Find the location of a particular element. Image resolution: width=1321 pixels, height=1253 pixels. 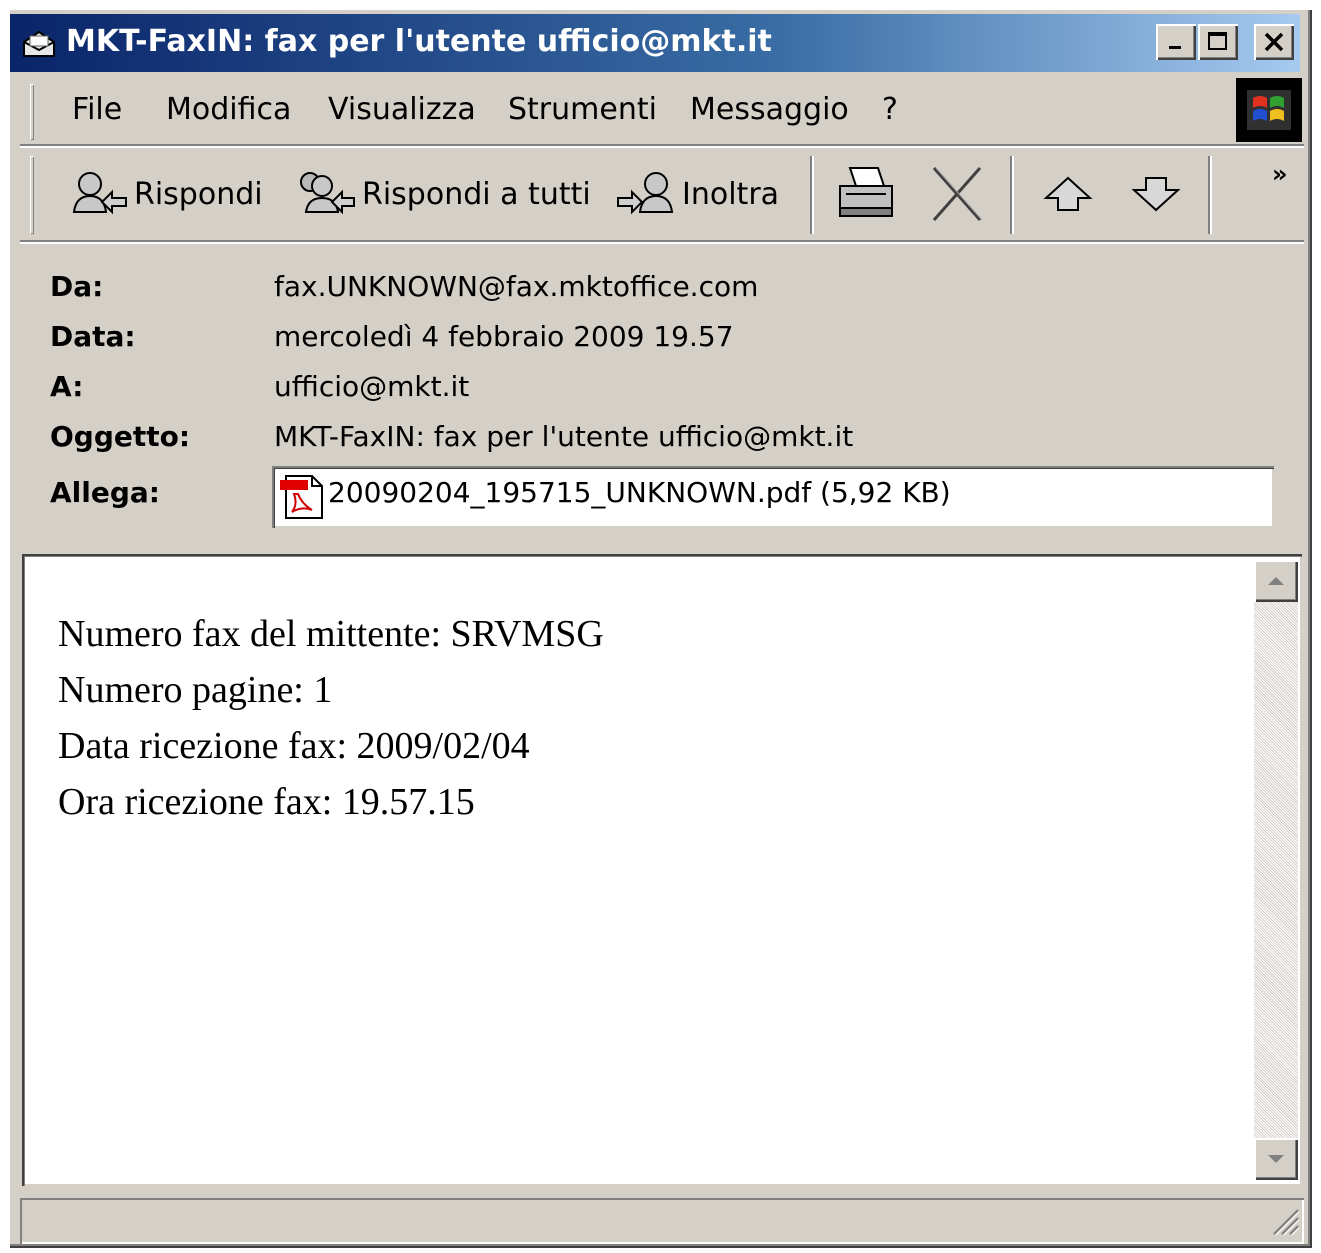

subject-label: Oggetto: is located at coordinates (120, 436).